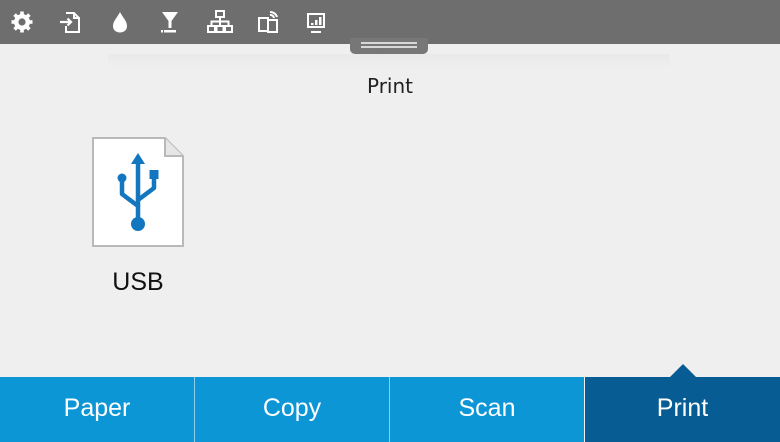 The width and height of the screenshot is (780, 442). I want to click on tab-scan-label: Scan, so click(487, 408).